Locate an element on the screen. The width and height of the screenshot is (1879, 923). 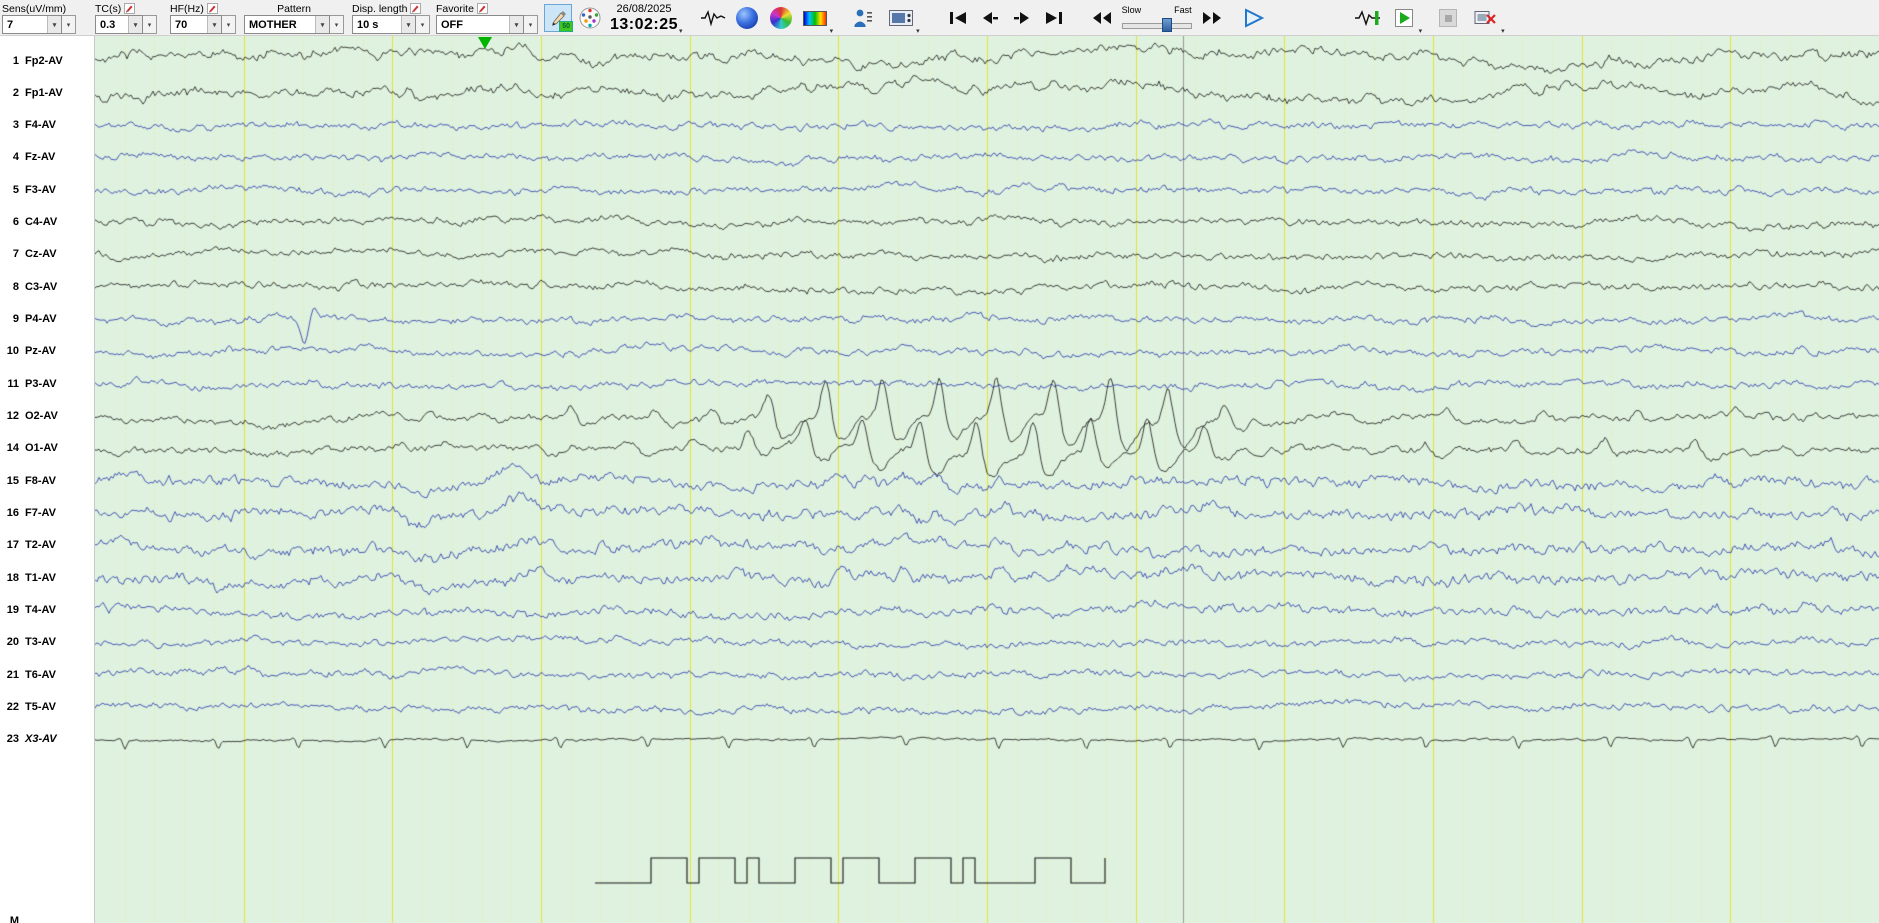
monitor-x-icon is located at coordinates (1486, 18).